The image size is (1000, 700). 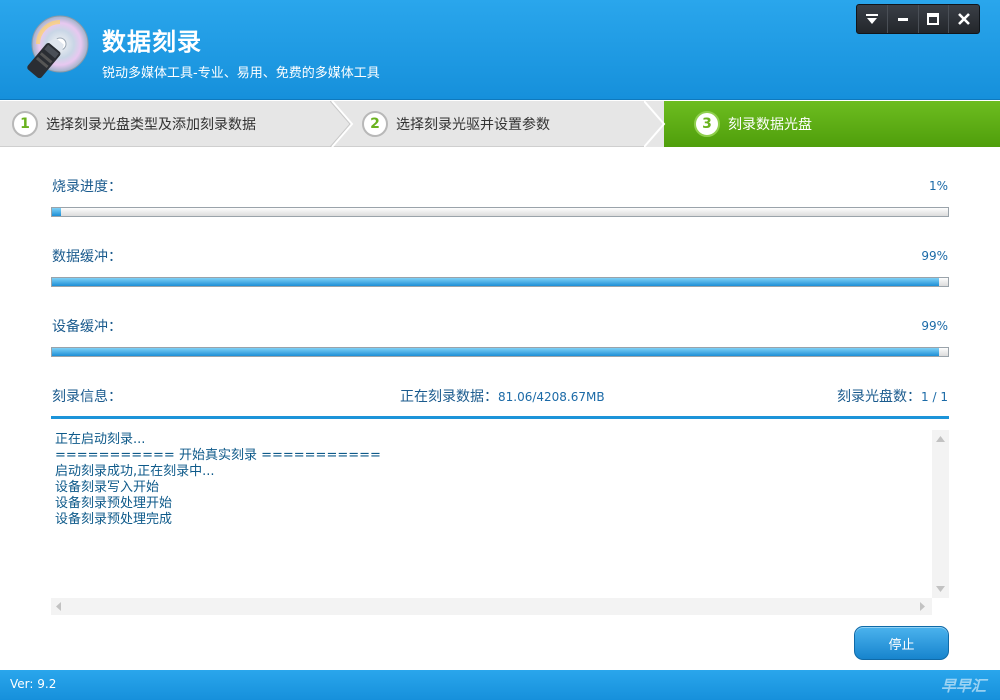 I want to click on status-bar: Ver: 9.2 早早汇, so click(x=500, y=685).